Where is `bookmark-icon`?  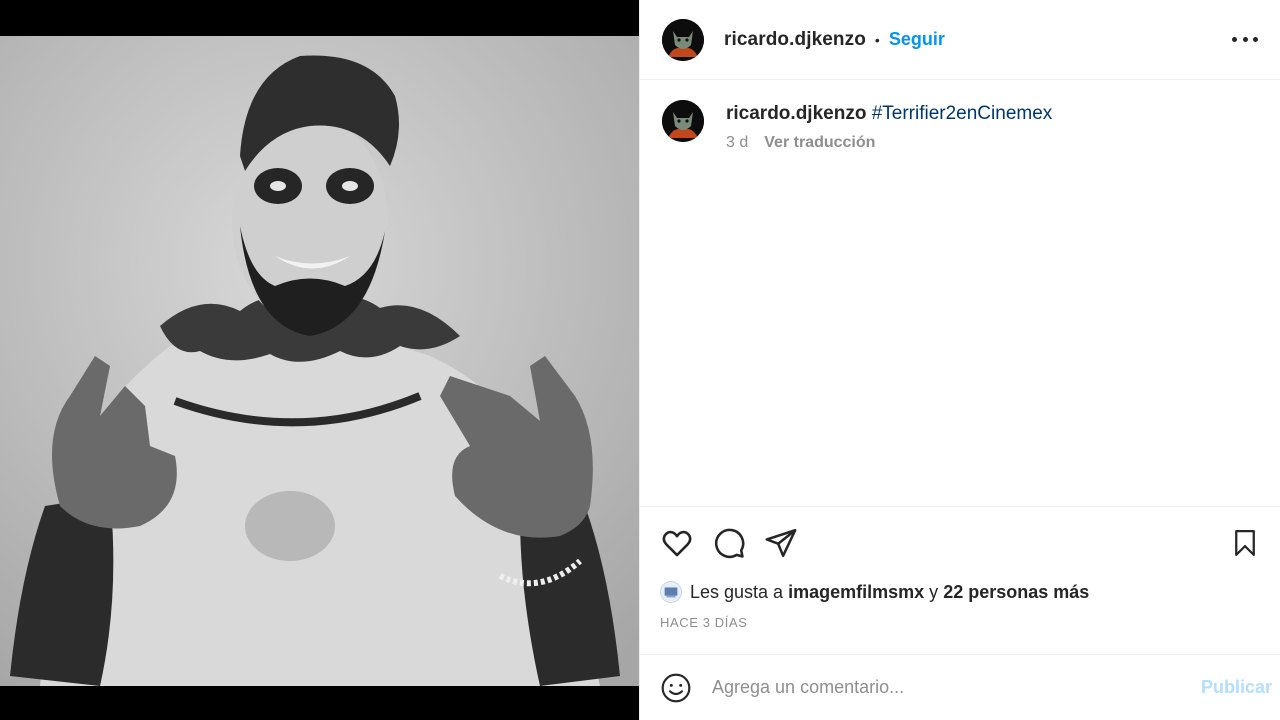 bookmark-icon is located at coordinates (1245, 543).